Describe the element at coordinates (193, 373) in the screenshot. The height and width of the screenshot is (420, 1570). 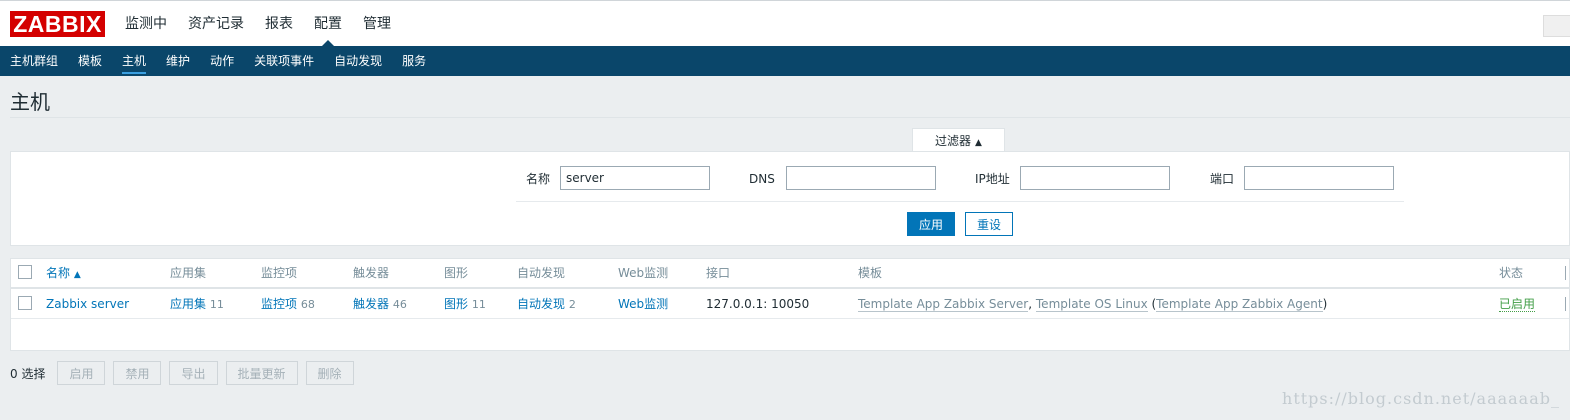
I see `export-button: 导出` at that location.